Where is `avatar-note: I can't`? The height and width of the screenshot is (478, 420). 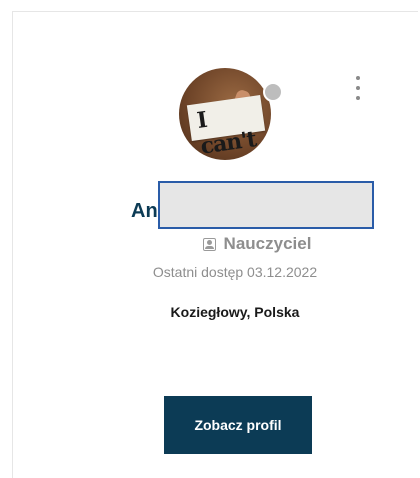 avatar-note: I can't is located at coordinates (226, 127).